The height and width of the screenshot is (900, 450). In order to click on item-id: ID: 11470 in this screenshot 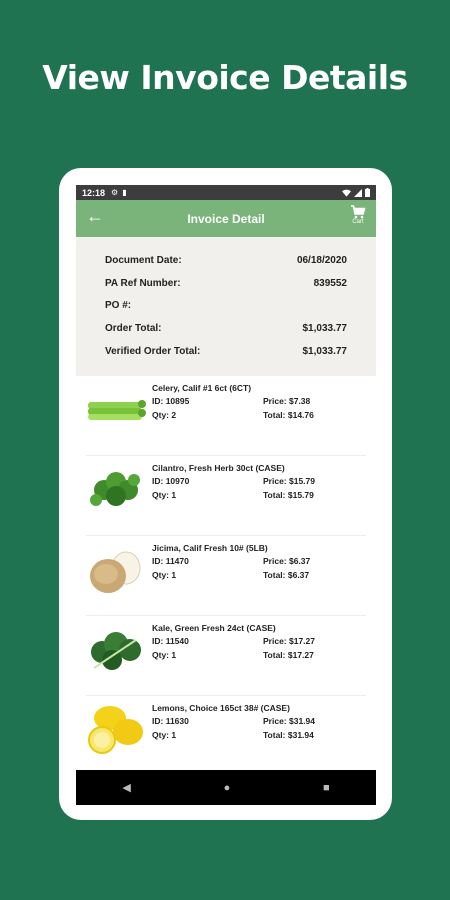, I will do `click(170, 561)`.